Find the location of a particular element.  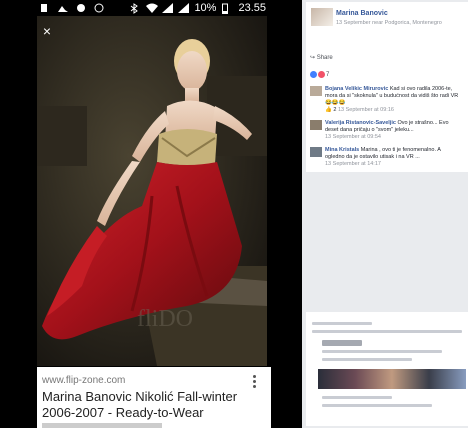

chat-icon is located at coordinates (81, 8).